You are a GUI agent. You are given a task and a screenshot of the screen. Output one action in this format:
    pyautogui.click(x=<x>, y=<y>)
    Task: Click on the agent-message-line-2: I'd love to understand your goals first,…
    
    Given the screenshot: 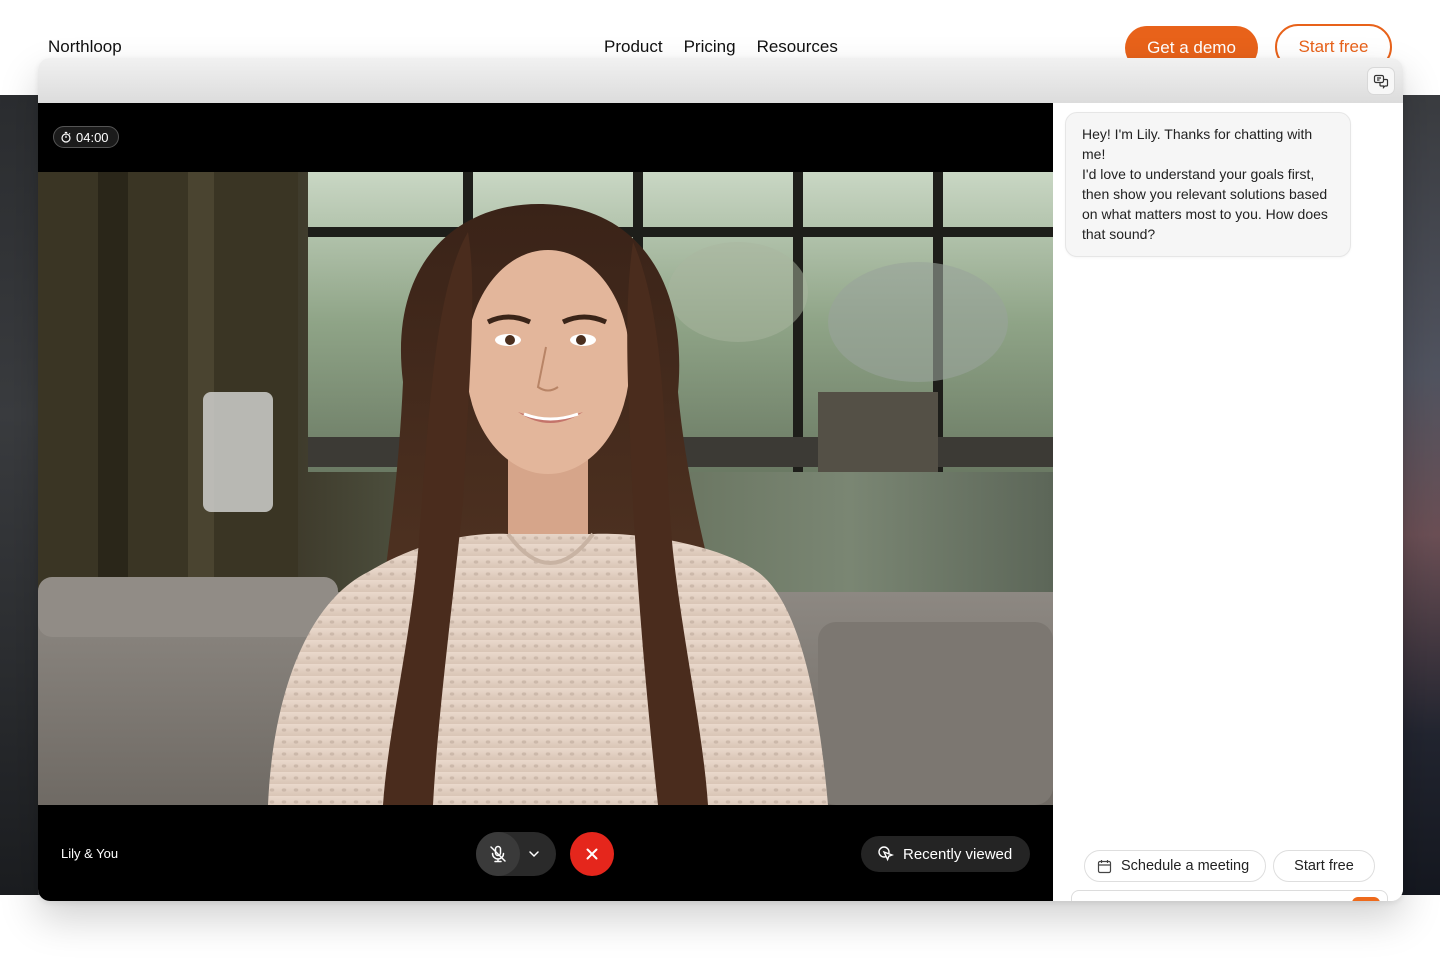 What is the action you would take?
    pyautogui.click(x=1205, y=204)
    